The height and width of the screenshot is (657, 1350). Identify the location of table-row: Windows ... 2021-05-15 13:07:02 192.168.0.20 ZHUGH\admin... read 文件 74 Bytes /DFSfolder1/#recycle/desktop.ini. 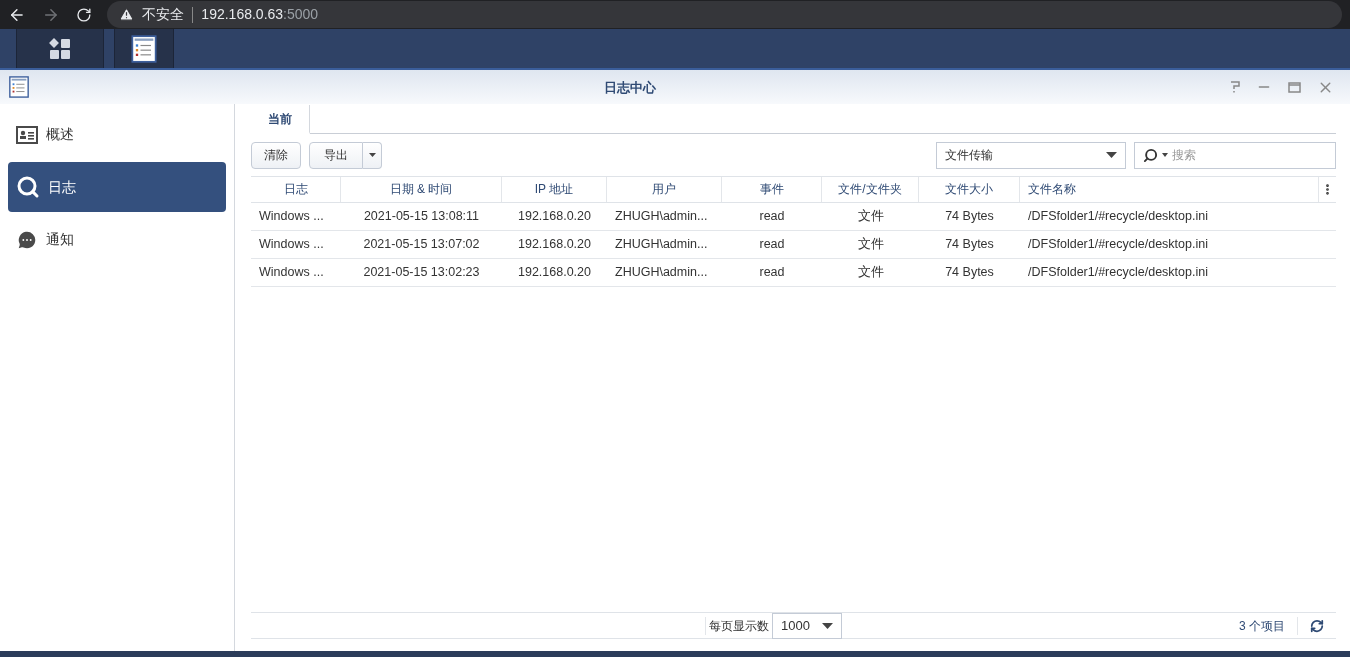
(793, 245).